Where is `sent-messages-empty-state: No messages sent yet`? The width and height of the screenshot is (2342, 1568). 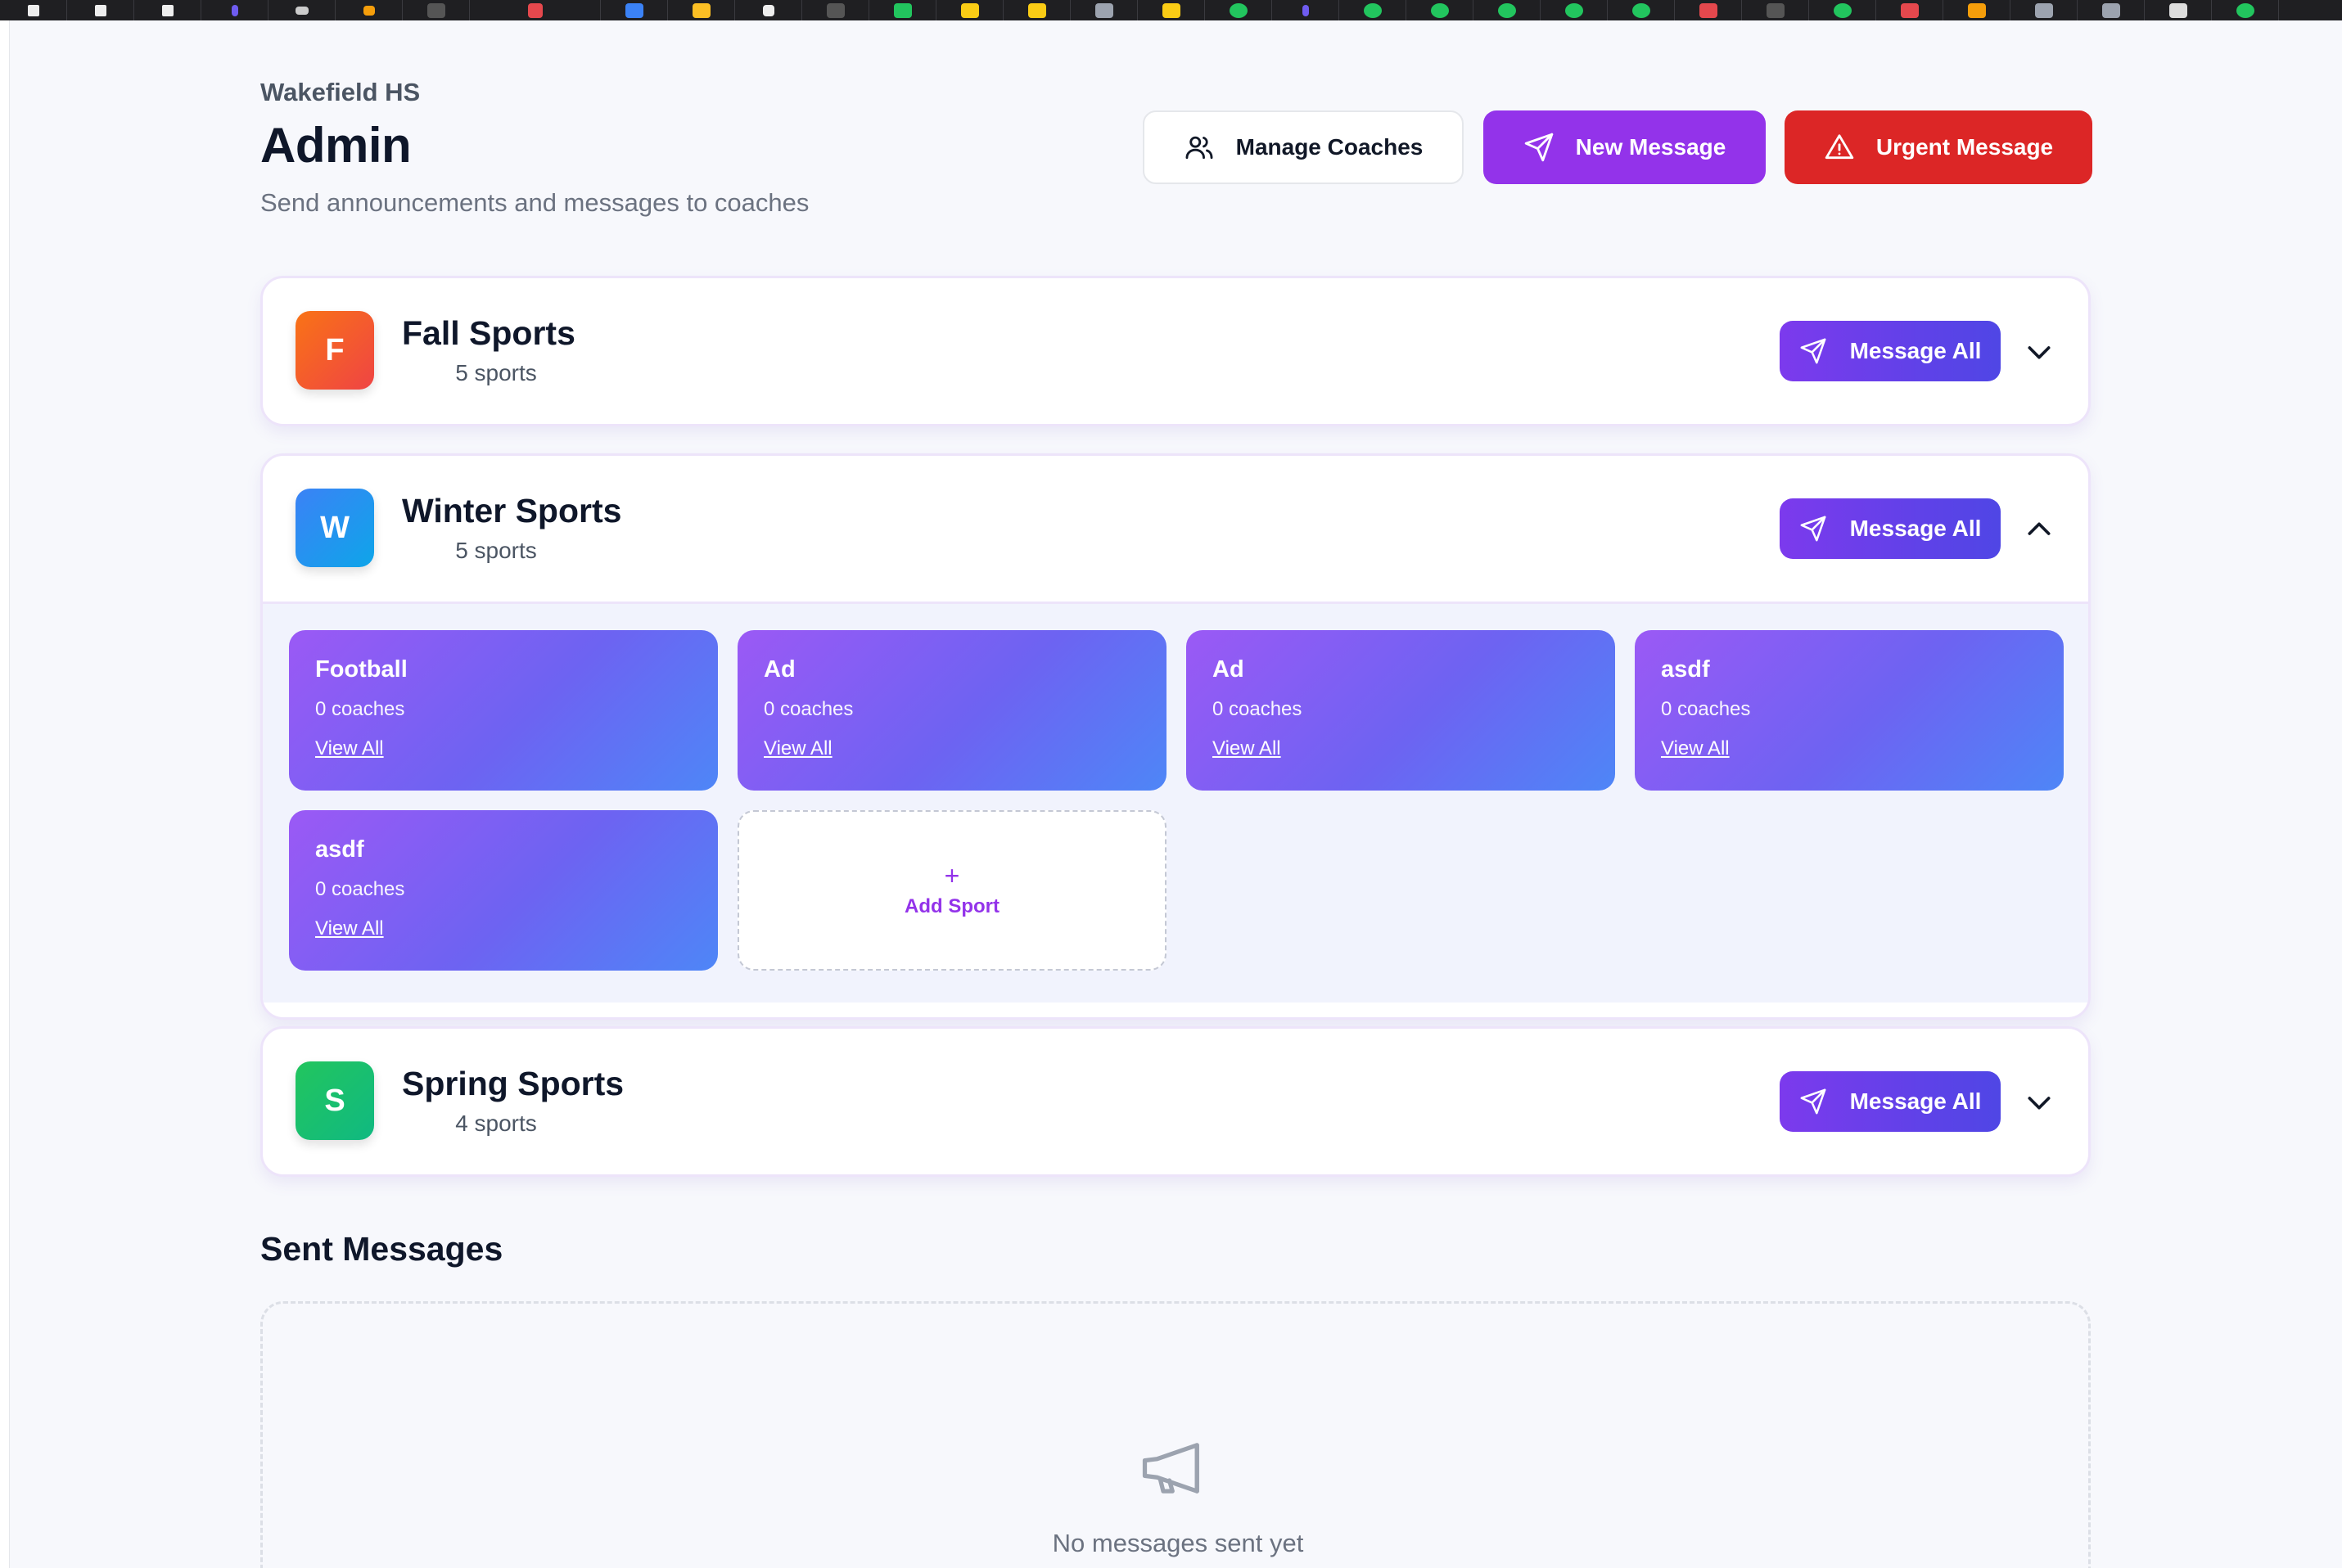
sent-messages-empty-state: No messages sent yet is located at coordinates (1175, 1434).